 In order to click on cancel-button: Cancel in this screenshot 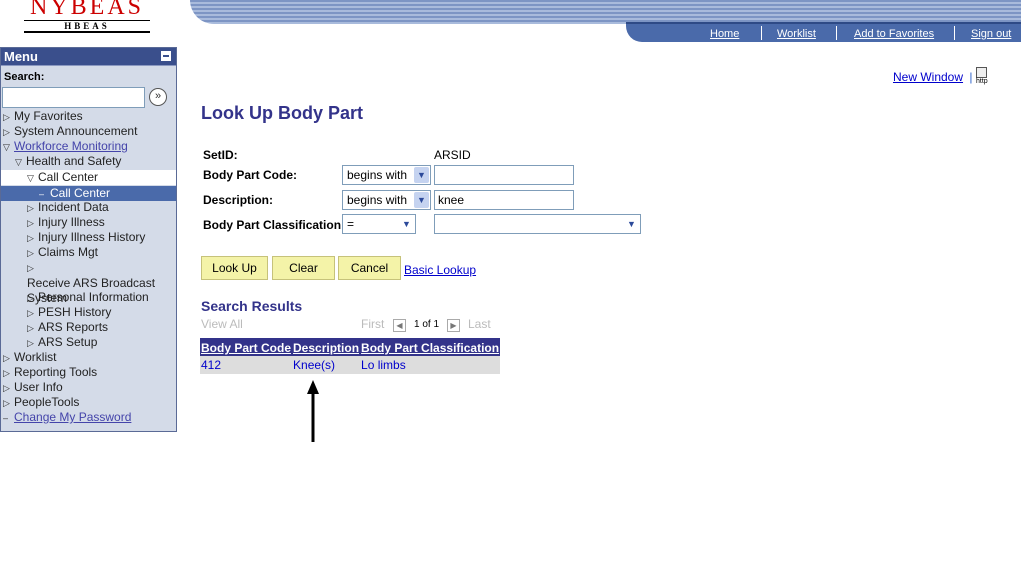, I will do `click(369, 268)`.